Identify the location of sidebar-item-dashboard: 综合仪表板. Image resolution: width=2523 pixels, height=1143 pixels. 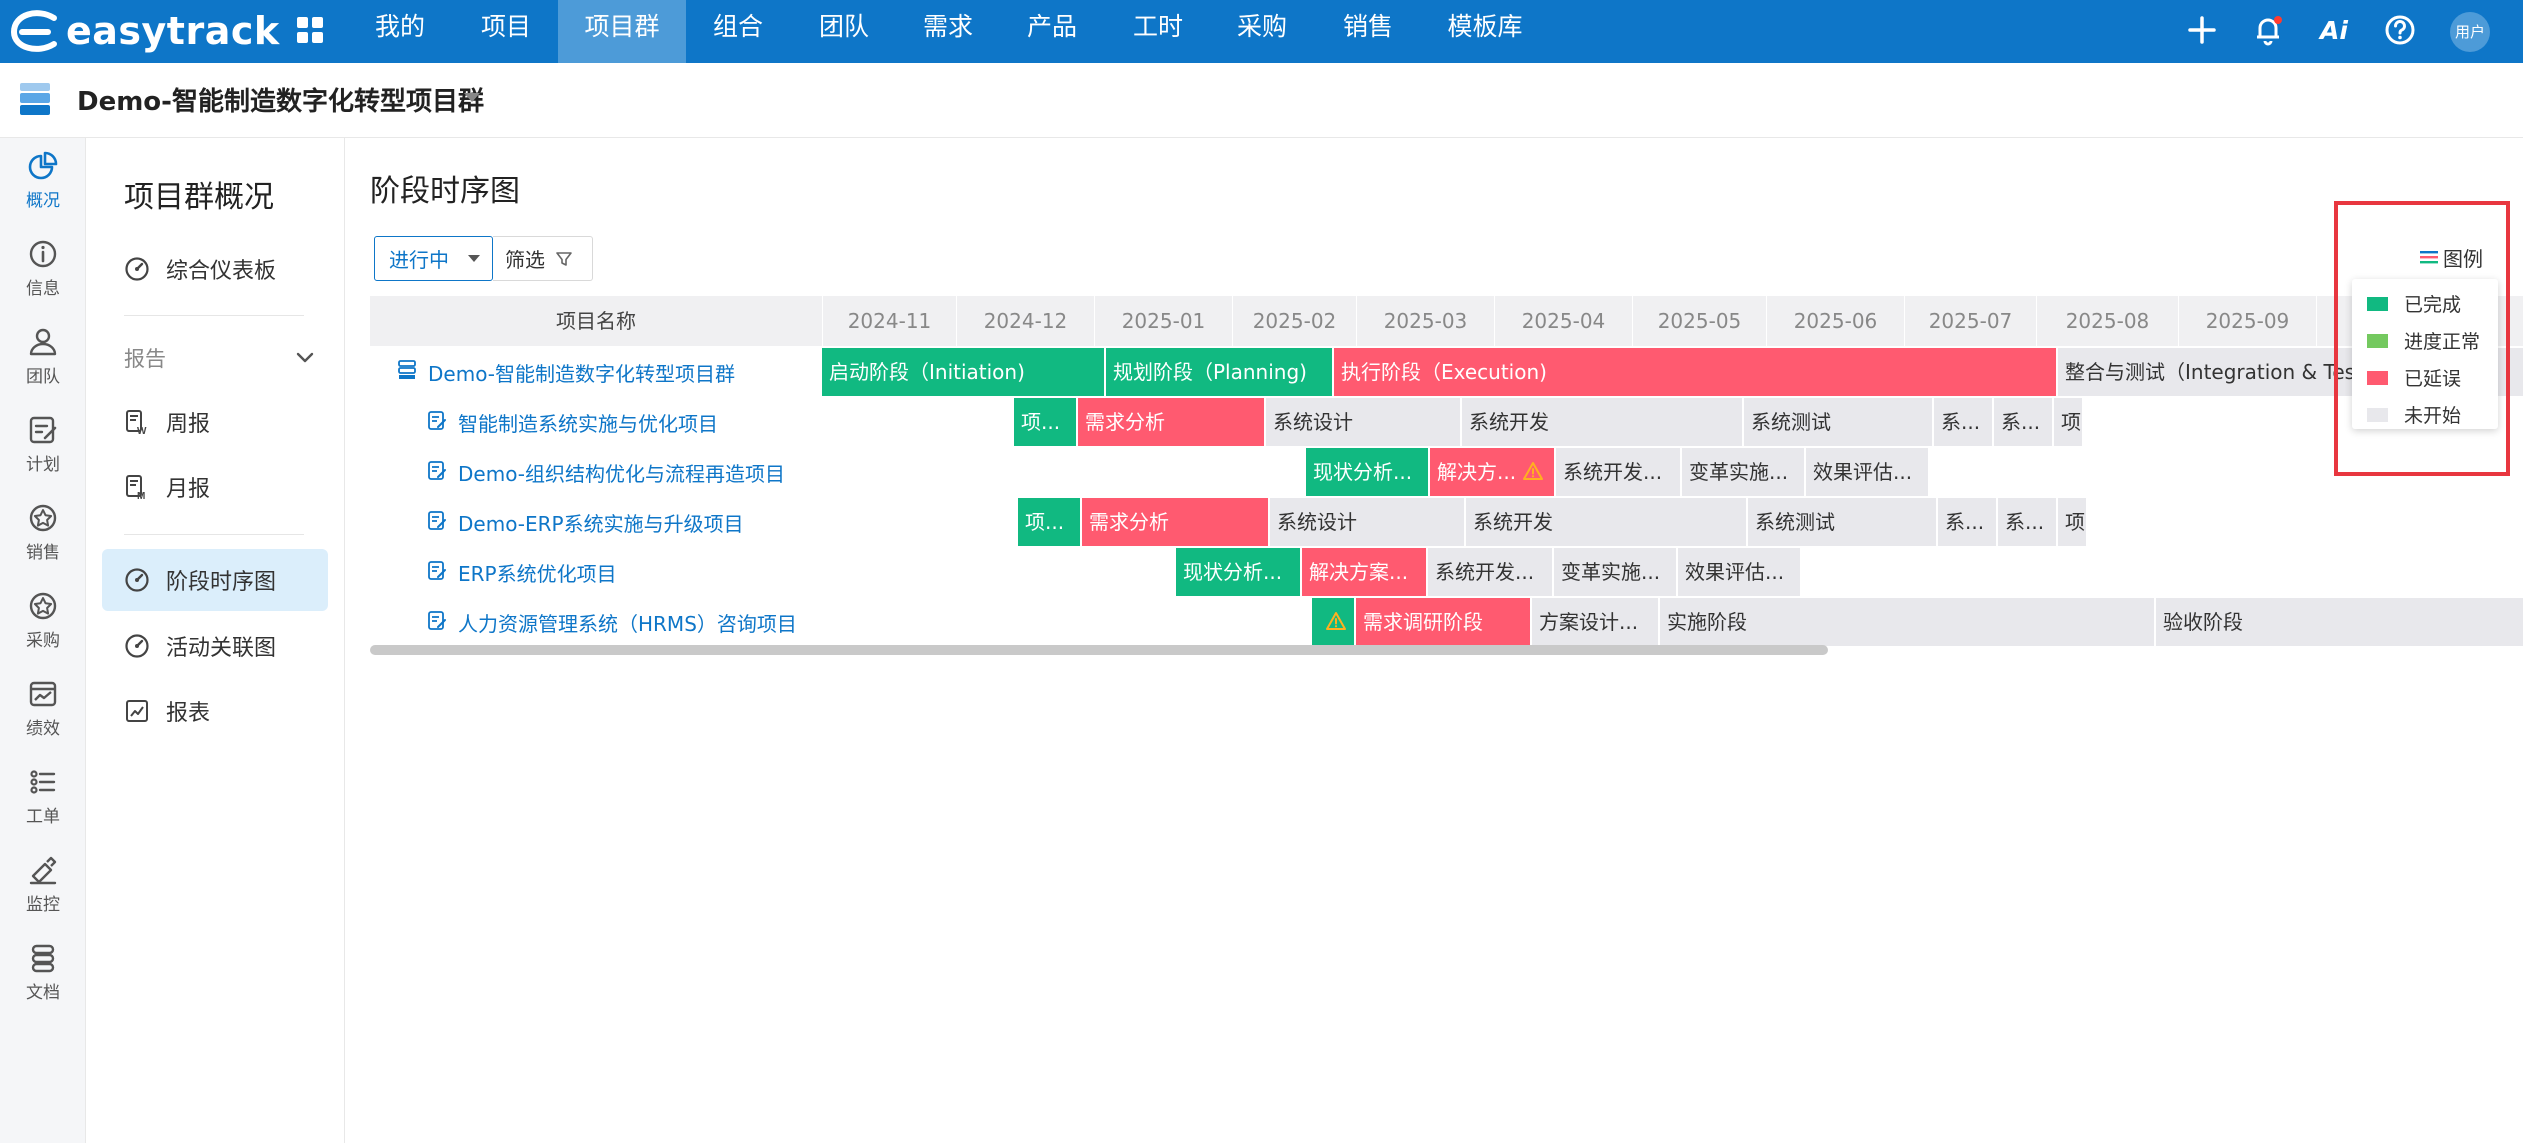
(215, 269).